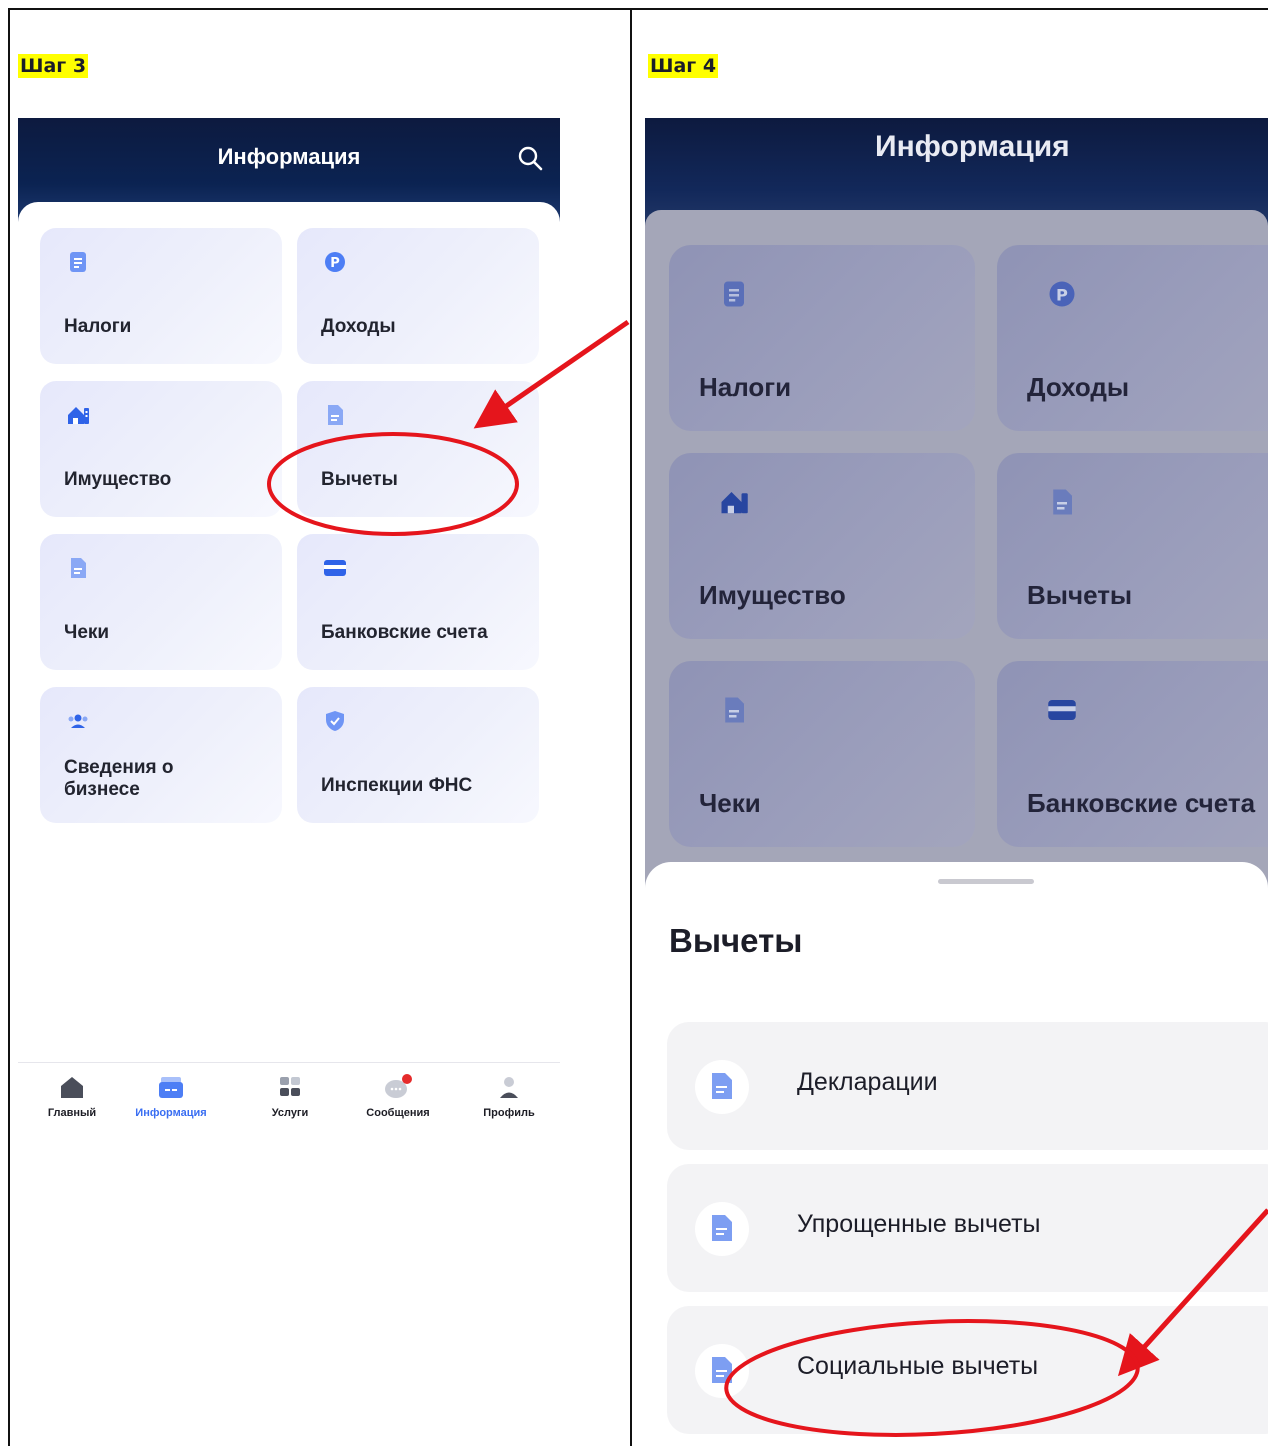 The width and height of the screenshot is (1268, 1446). I want to click on tile-label: Сведения о бизнесе, so click(118, 779).